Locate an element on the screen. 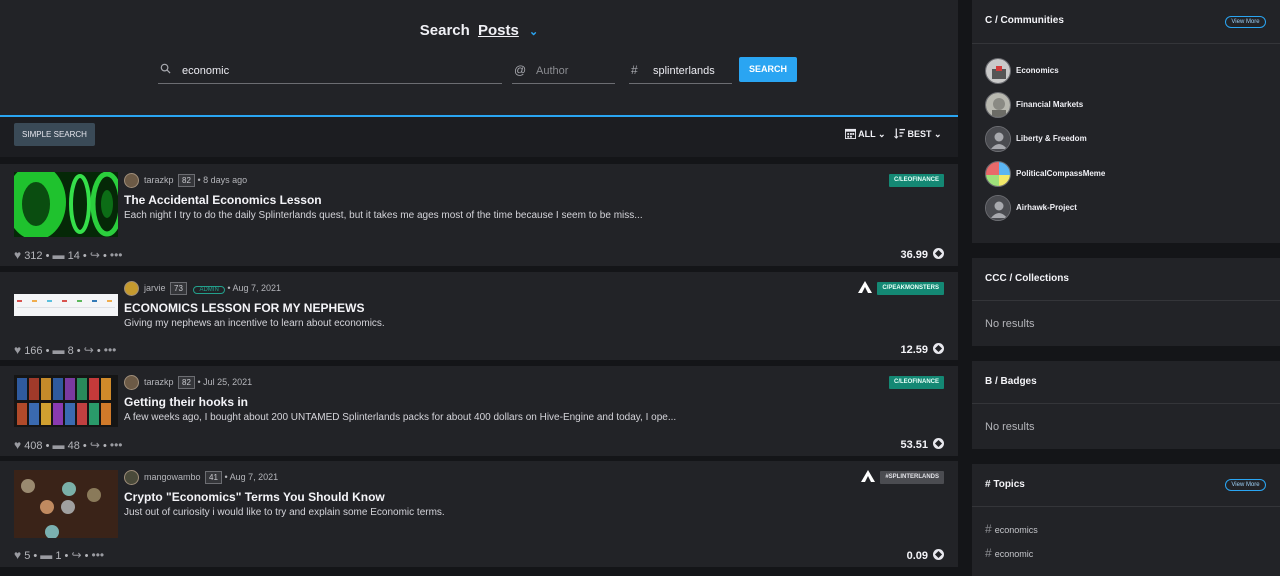 Image resolution: width=1280 pixels, height=576 pixels. vote-count: 408 is located at coordinates (33, 446).